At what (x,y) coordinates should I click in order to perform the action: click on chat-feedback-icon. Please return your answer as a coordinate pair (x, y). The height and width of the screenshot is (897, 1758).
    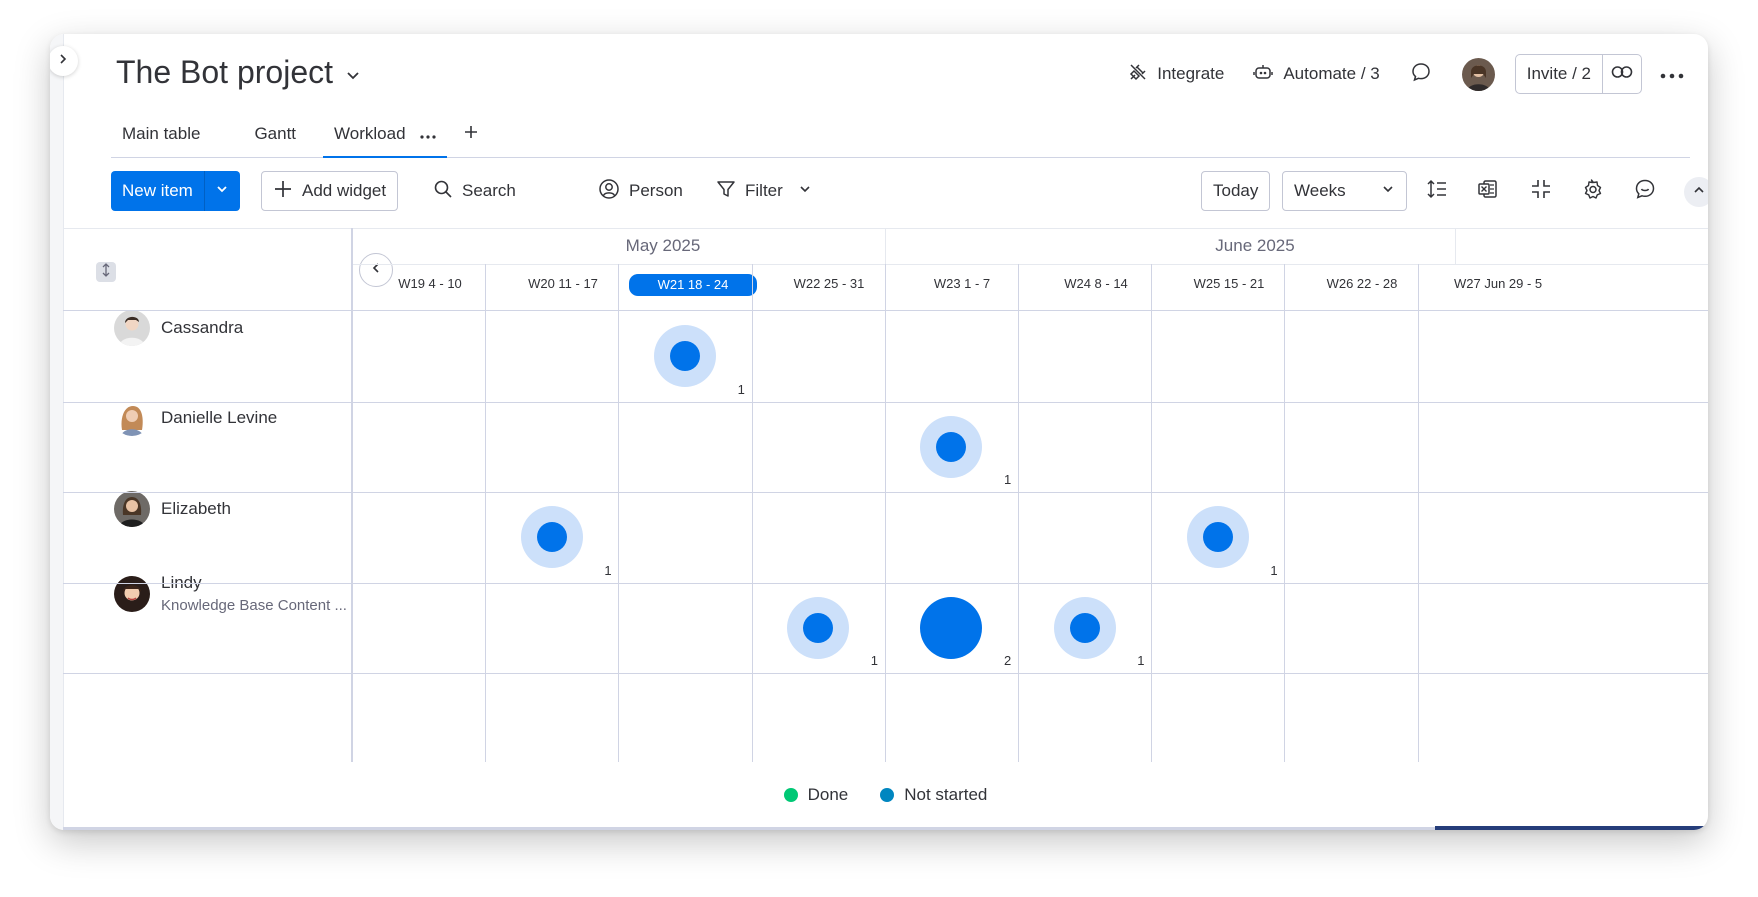
    Looking at the image, I should click on (1645, 191).